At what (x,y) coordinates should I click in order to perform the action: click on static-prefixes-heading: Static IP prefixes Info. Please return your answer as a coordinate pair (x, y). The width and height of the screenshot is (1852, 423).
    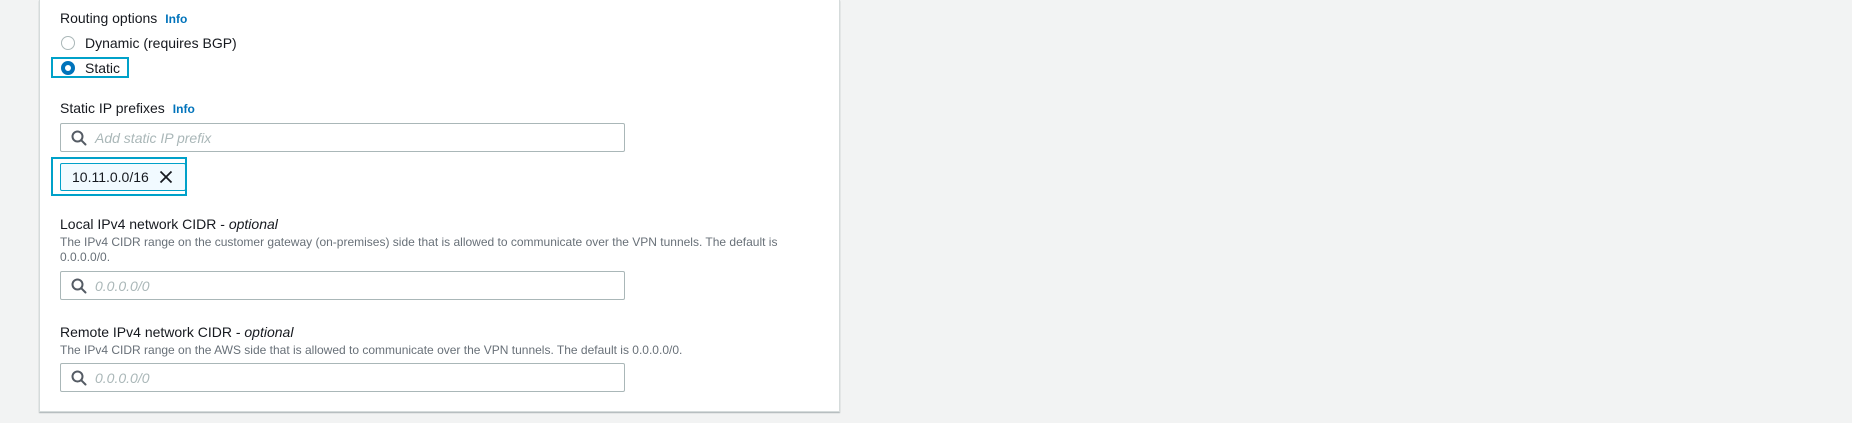
    Looking at the image, I should click on (127, 108).